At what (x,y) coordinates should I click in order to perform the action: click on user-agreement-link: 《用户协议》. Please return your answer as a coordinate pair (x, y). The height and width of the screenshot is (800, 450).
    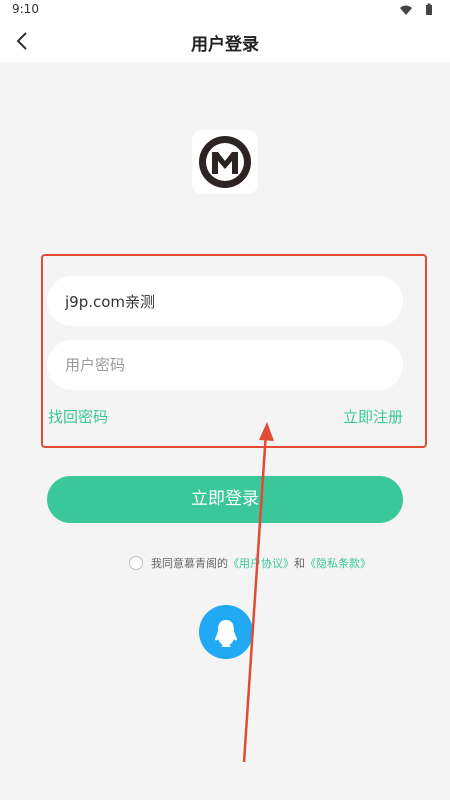
    Looking at the image, I should click on (261, 563).